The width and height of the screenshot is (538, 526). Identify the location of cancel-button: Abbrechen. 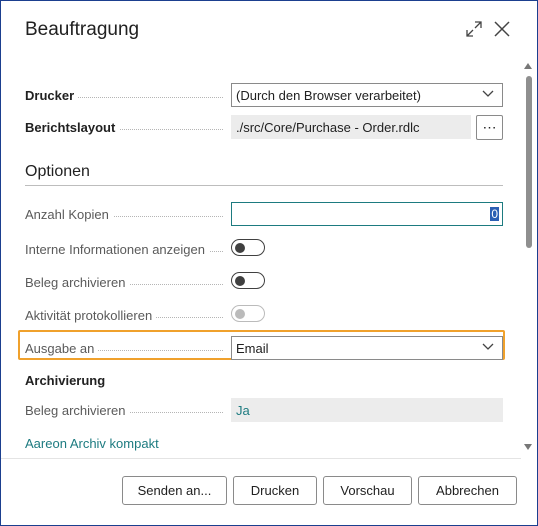
(467, 490).